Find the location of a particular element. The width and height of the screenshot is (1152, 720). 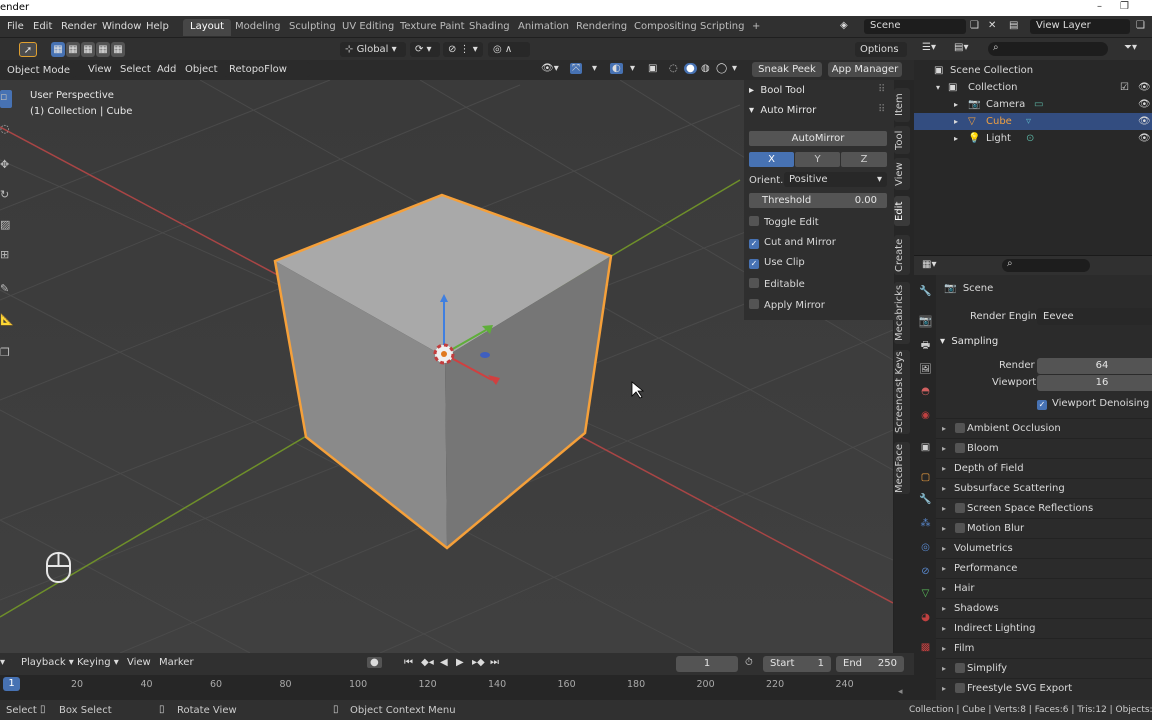

tab-uv-editing: UV Editing is located at coordinates (368, 27).